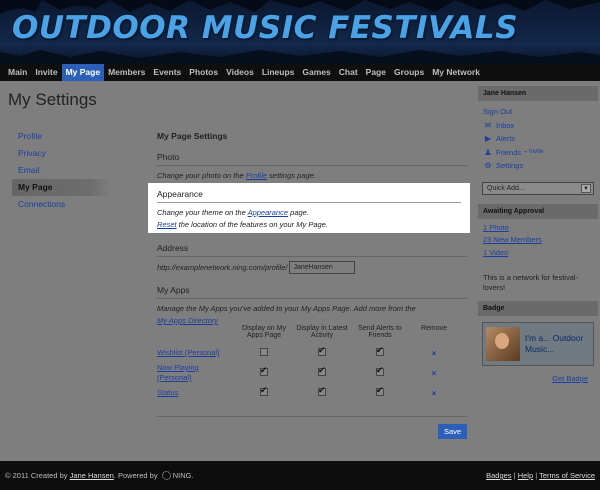 The height and width of the screenshot is (490, 600). What do you see at coordinates (178, 372) in the screenshot?
I see `app-link-now-playing: Now Playing (Personal)` at bounding box center [178, 372].